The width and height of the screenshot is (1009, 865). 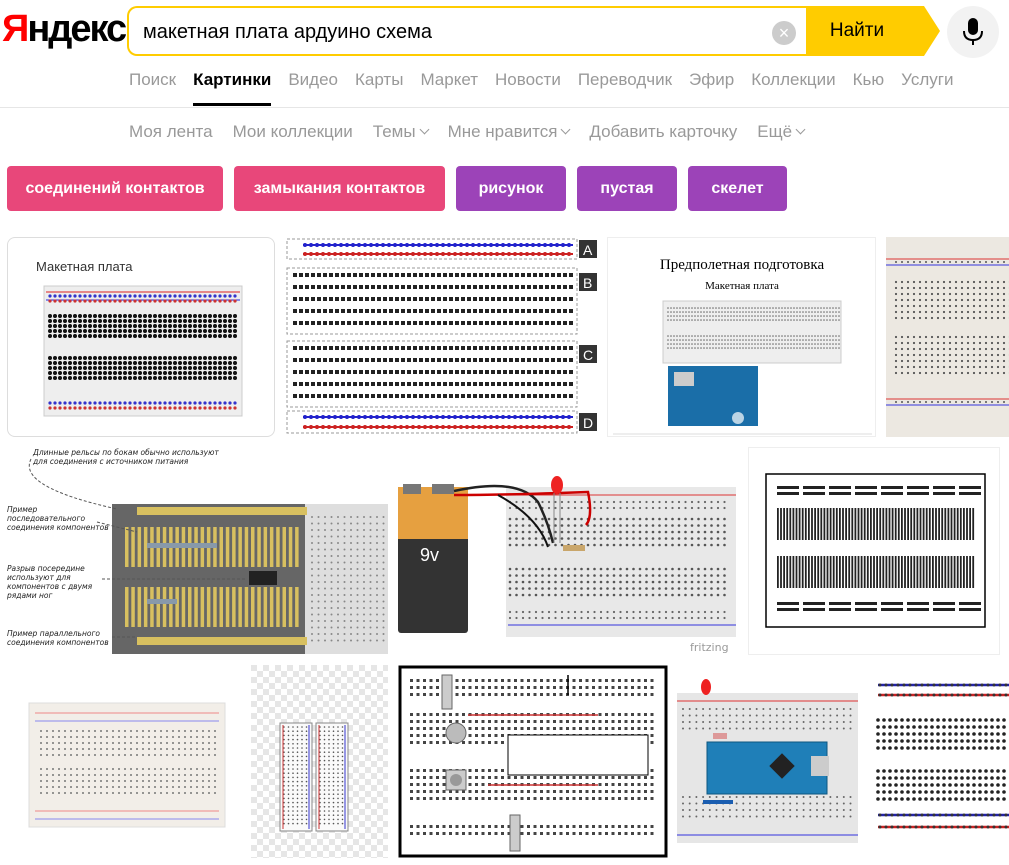 What do you see at coordinates (379, 88) in the screenshot?
I see `tab-3: Карты` at bounding box center [379, 88].